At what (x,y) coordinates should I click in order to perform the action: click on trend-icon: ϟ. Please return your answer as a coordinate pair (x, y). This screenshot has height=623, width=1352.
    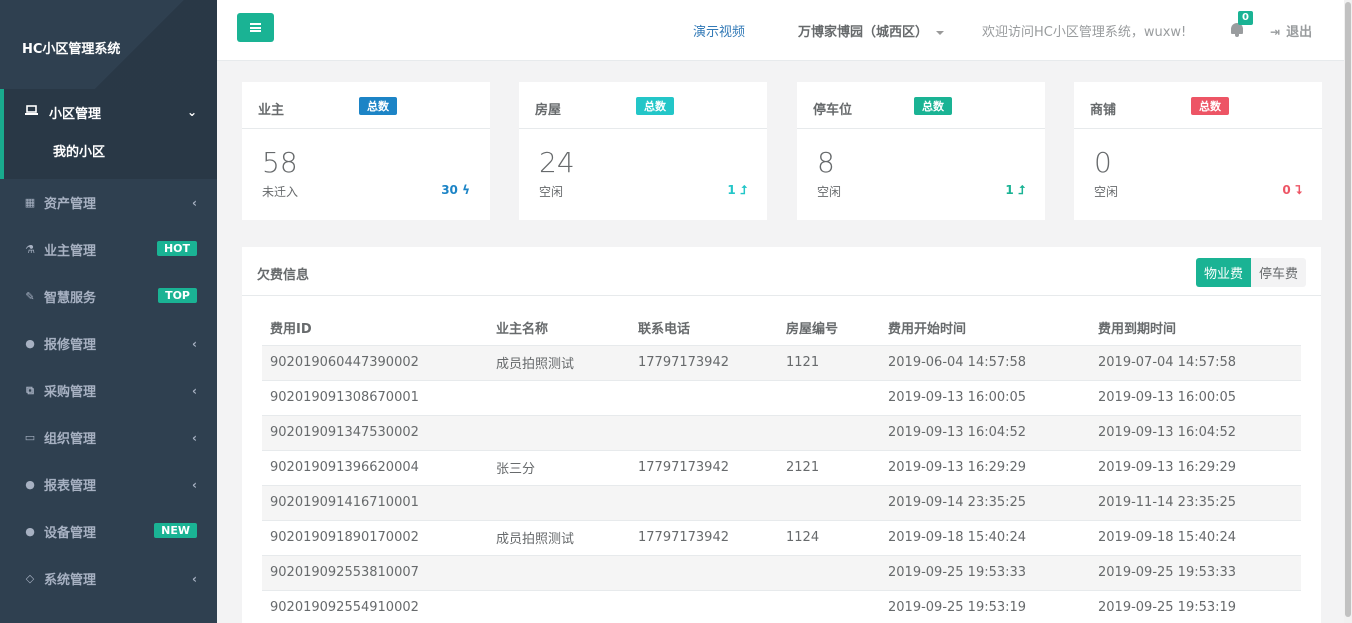
    Looking at the image, I should click on (466, 190).